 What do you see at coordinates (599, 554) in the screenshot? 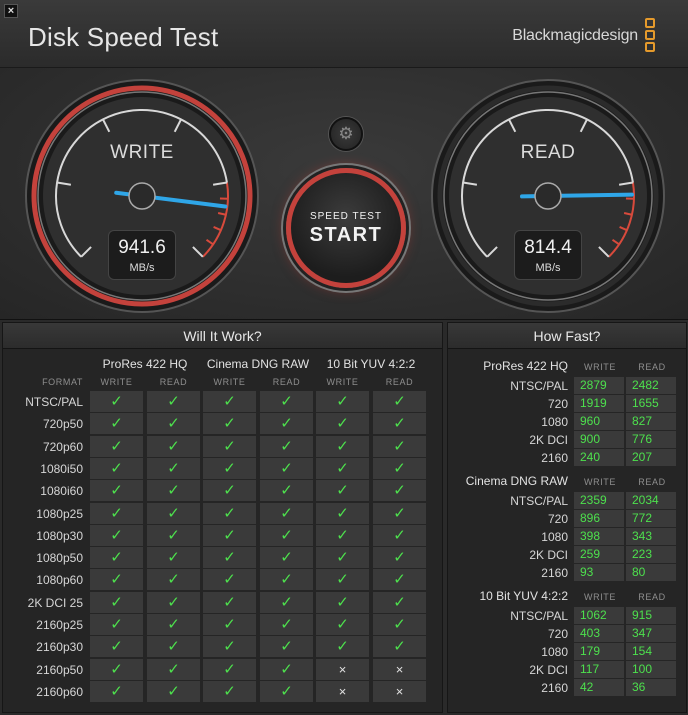
I see `write-fps-value: 259` at bounding box center [599, 554].